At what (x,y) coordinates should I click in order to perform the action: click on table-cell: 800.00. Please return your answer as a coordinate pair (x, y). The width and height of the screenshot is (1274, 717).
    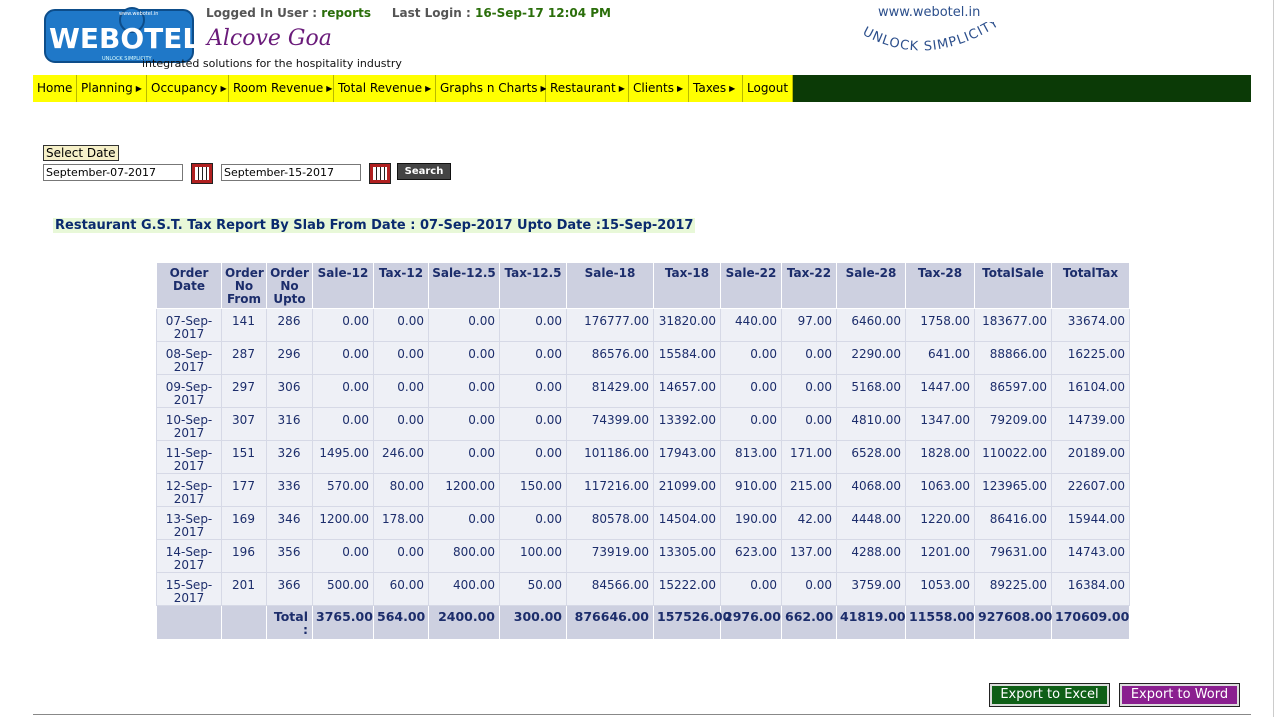
    Looking at the image, I should click on (464, 556).